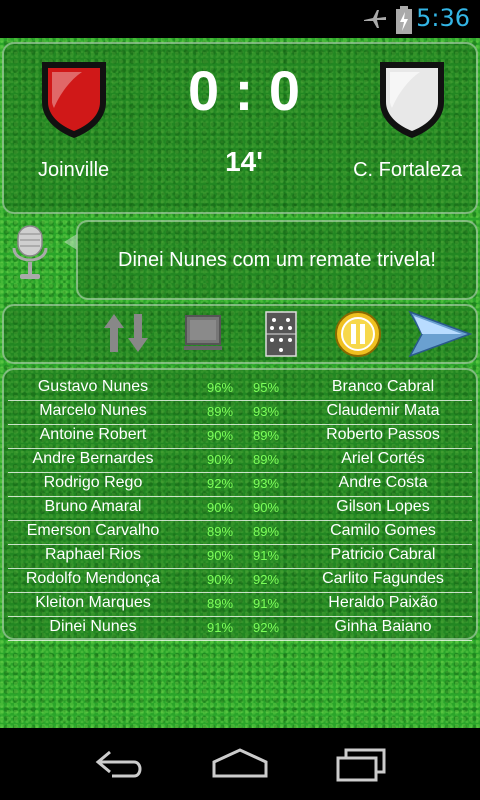 The image size is (480, 800). I want to click on home-player-name: Raphael Rios, so click(93, 554).